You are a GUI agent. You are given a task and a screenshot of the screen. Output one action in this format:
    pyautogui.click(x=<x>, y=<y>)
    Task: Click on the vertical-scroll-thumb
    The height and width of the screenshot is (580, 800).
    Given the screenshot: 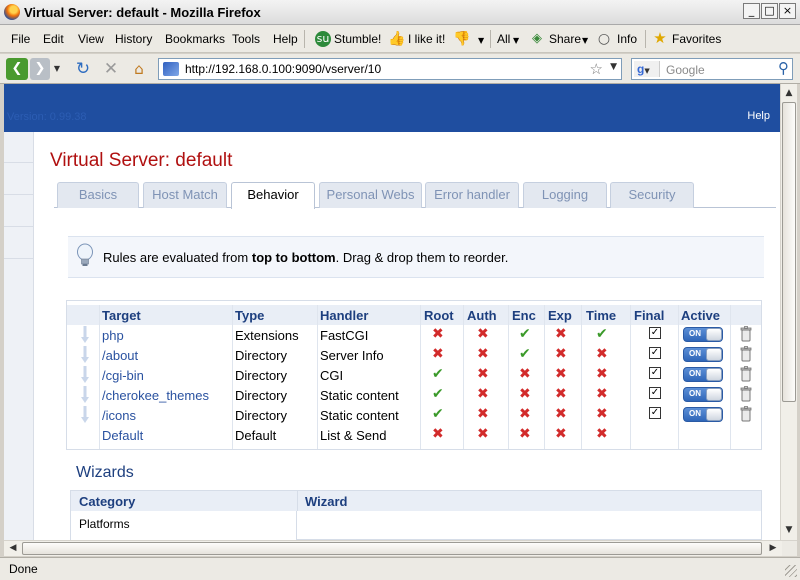 What is the action you would take?
    pyautogui.click(x=789, y=252)
    